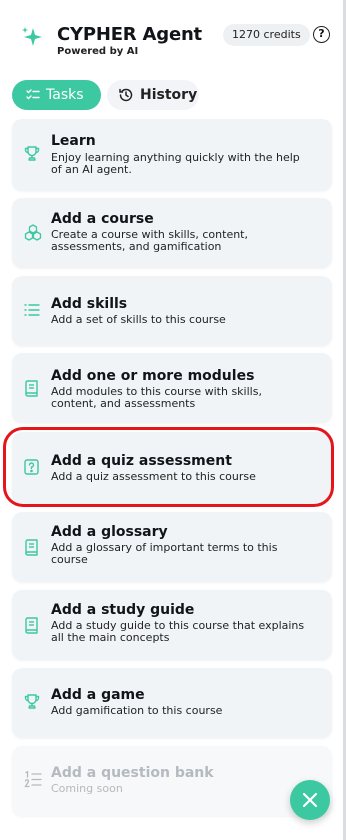  What do you see at coordinates (65, 95) in the screenshot?
I see `tab-label: Tasks` at bounding box center [65, 95].